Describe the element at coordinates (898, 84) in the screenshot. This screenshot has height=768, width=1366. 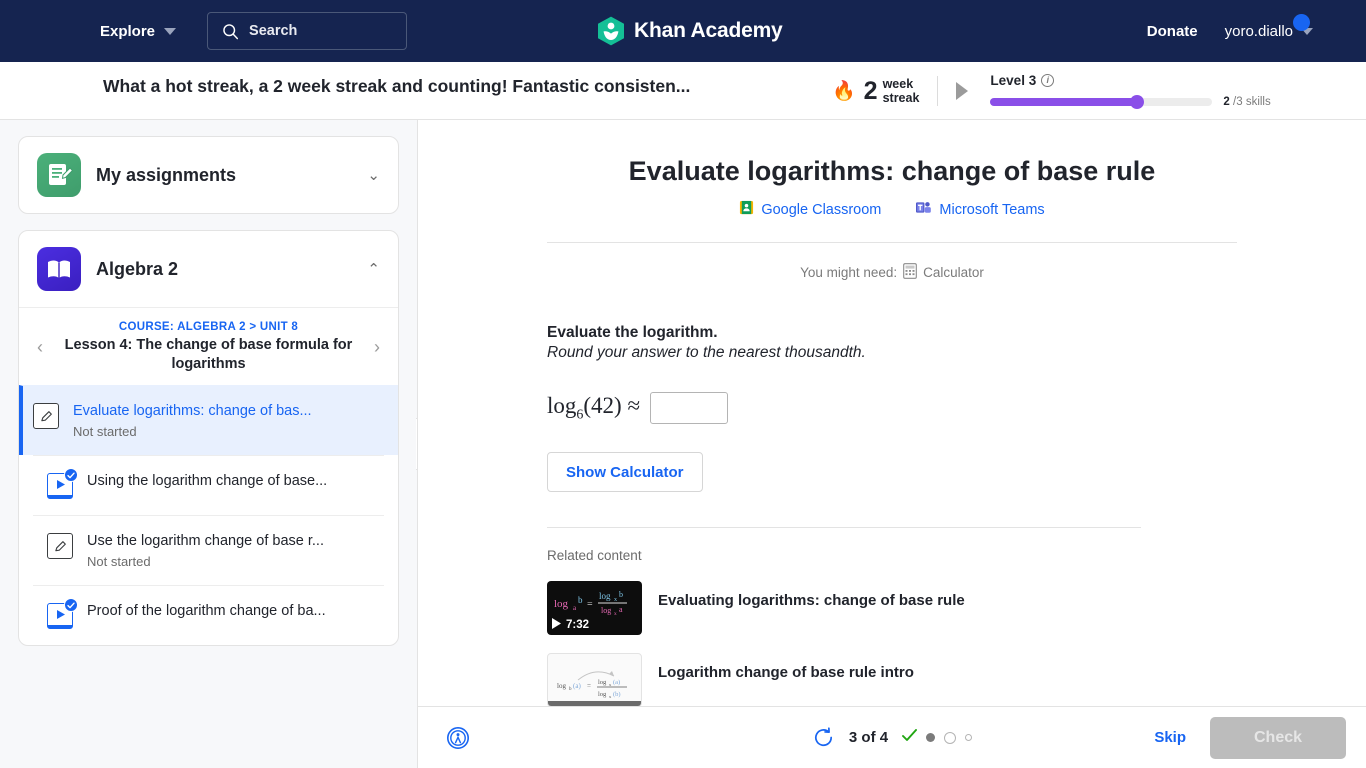
I see `streak-word-top: week` at that location.